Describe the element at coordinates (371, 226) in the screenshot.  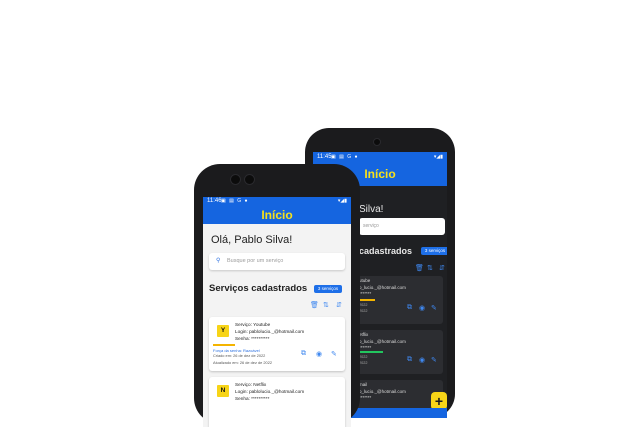
I see `search-placeholder: serviço` at that location.